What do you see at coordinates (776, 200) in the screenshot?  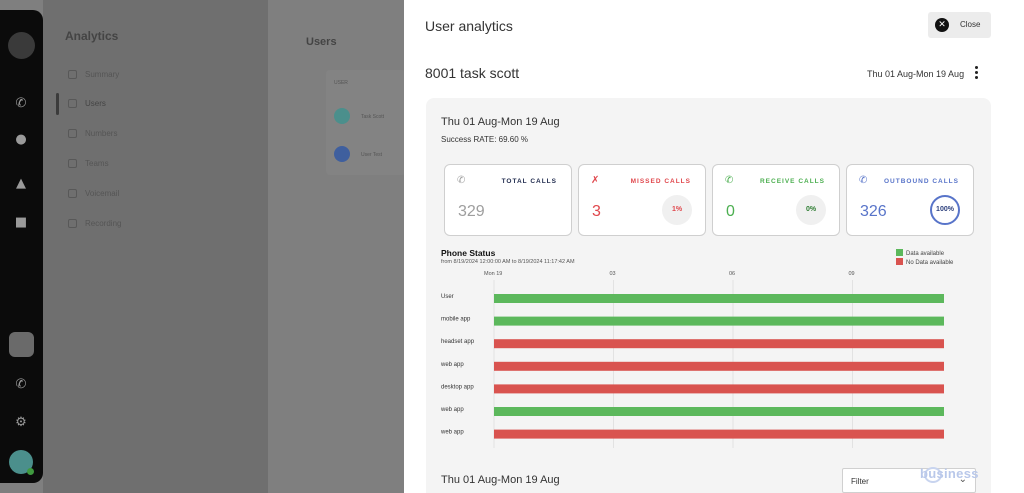 I see `stat-card-receive-calls: ✆ RECEIVE CALLS 0 0%` at bounding box center [776, 200].